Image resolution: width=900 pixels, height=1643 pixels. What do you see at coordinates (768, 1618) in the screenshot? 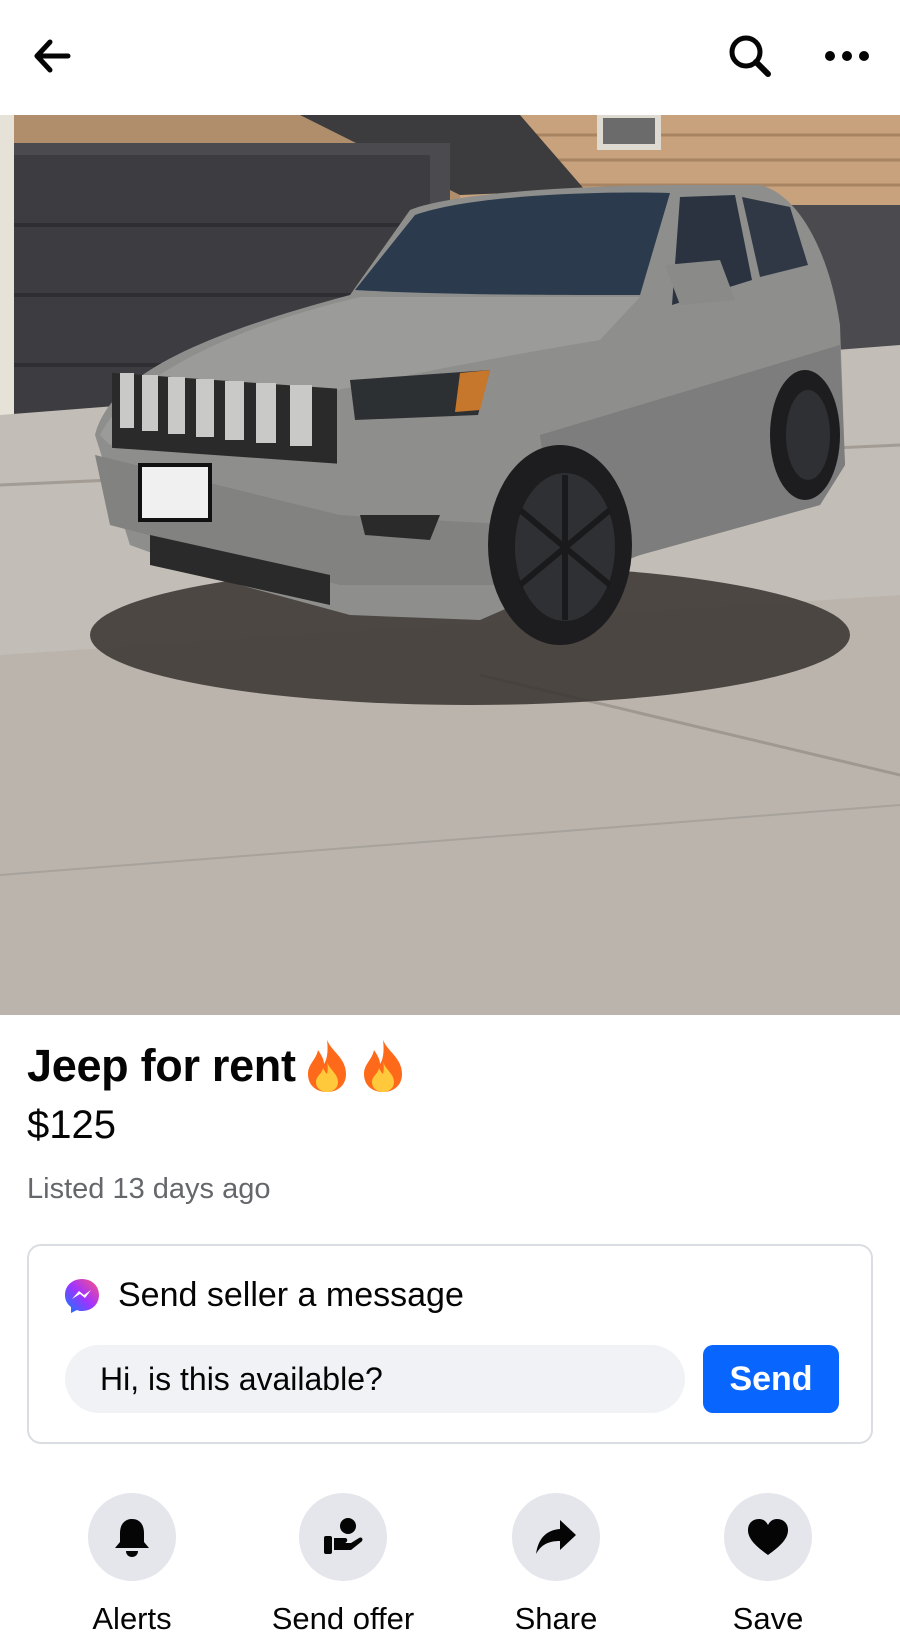
I see `save-label: Save` at bounding box center [768, 1618].